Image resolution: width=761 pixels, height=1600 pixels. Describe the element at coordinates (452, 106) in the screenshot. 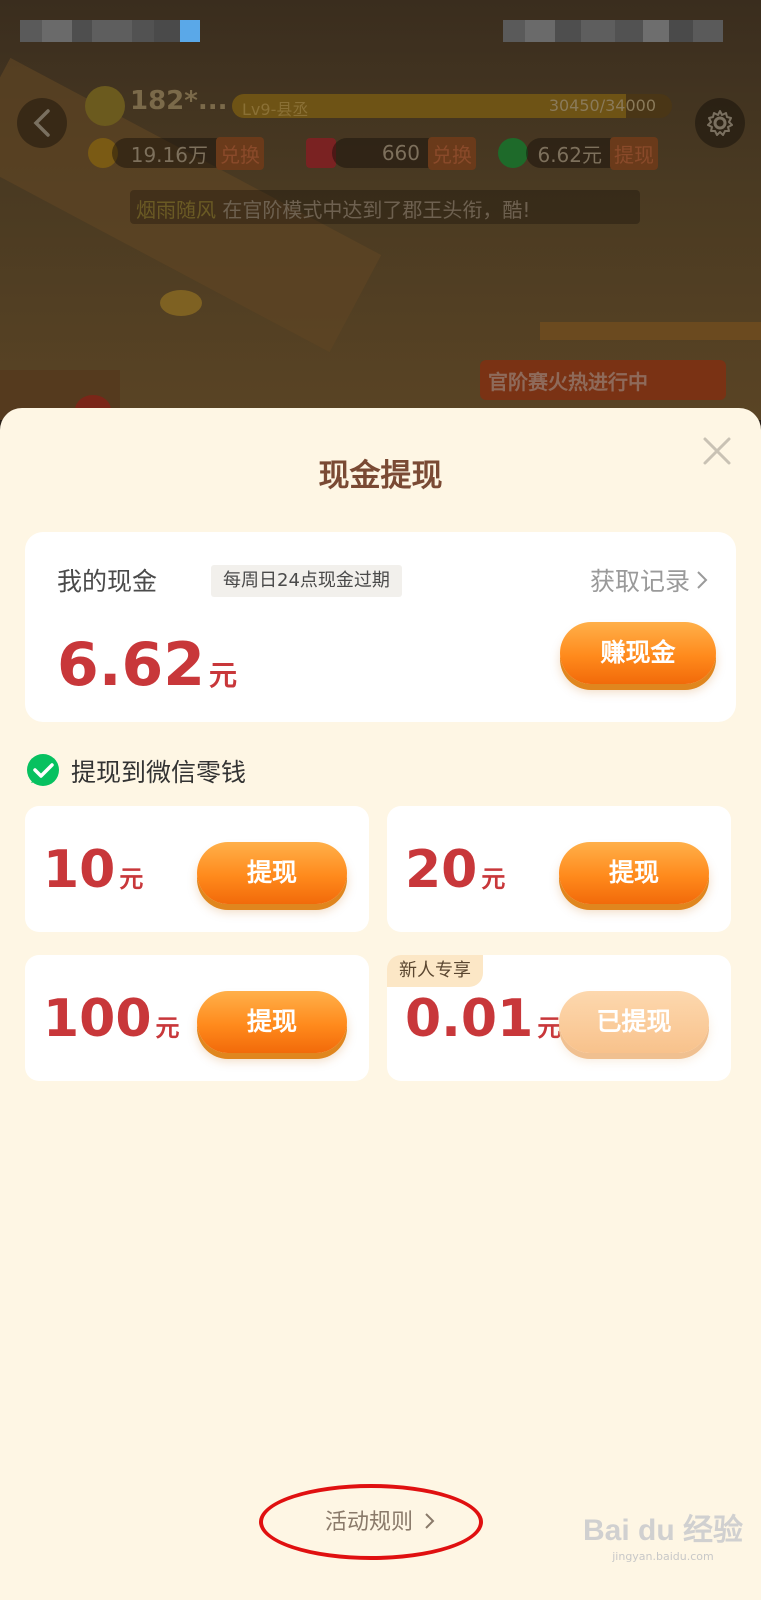

I see `level-progress-bar: Lv9-县丞 30450/34000` at that location.